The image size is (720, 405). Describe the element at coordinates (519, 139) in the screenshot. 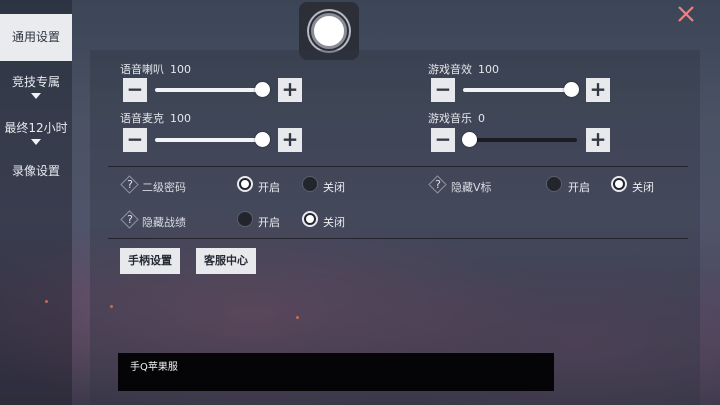

I see `music-volume-slider` at that location.